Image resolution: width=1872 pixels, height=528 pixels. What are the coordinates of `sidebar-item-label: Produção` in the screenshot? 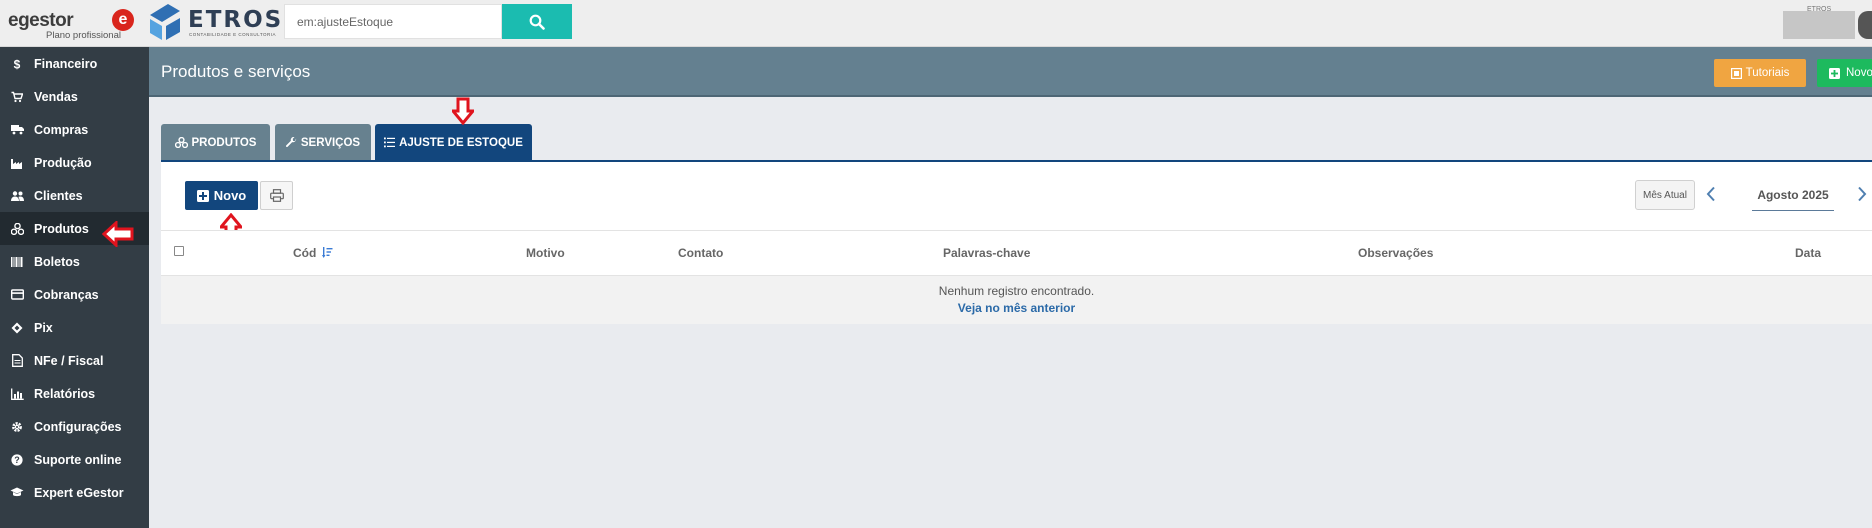 It's located at (63, 162).